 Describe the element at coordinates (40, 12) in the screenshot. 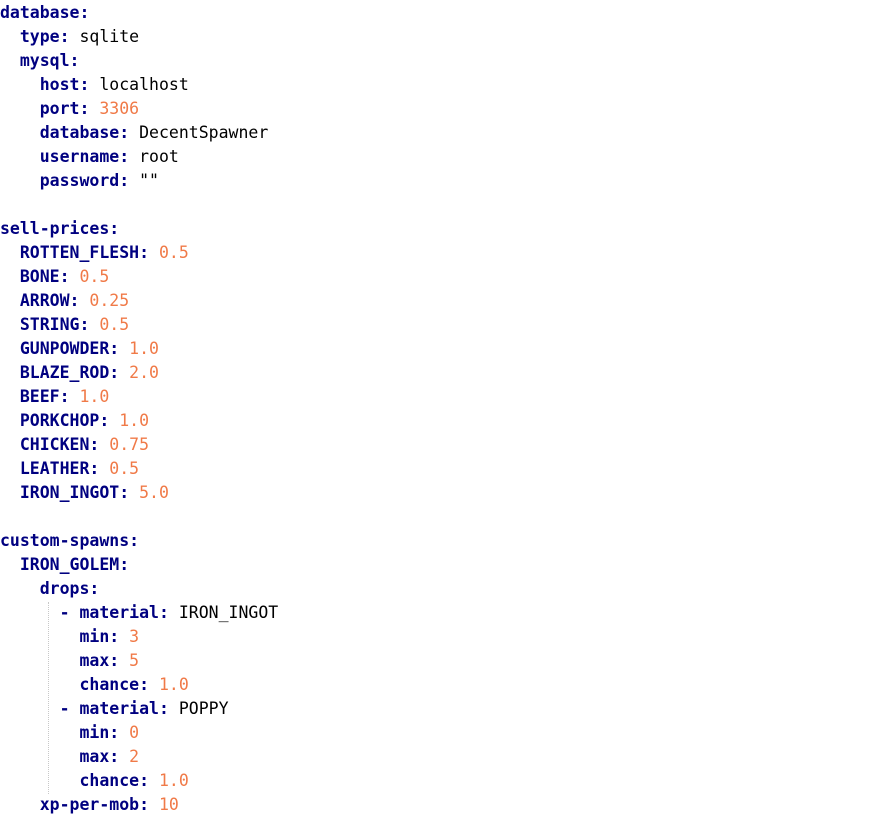

I see `yaml-key: database` at that location.